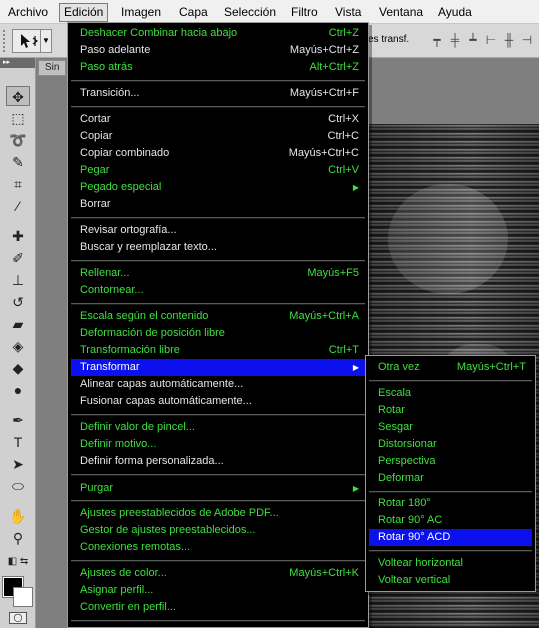 The width and height of the screenshot is (539, 628). What do you see at coordinates (18, 420) in the screenshot?
I see `pen-tool-icon: ✒` at bounding box center [18, 420].